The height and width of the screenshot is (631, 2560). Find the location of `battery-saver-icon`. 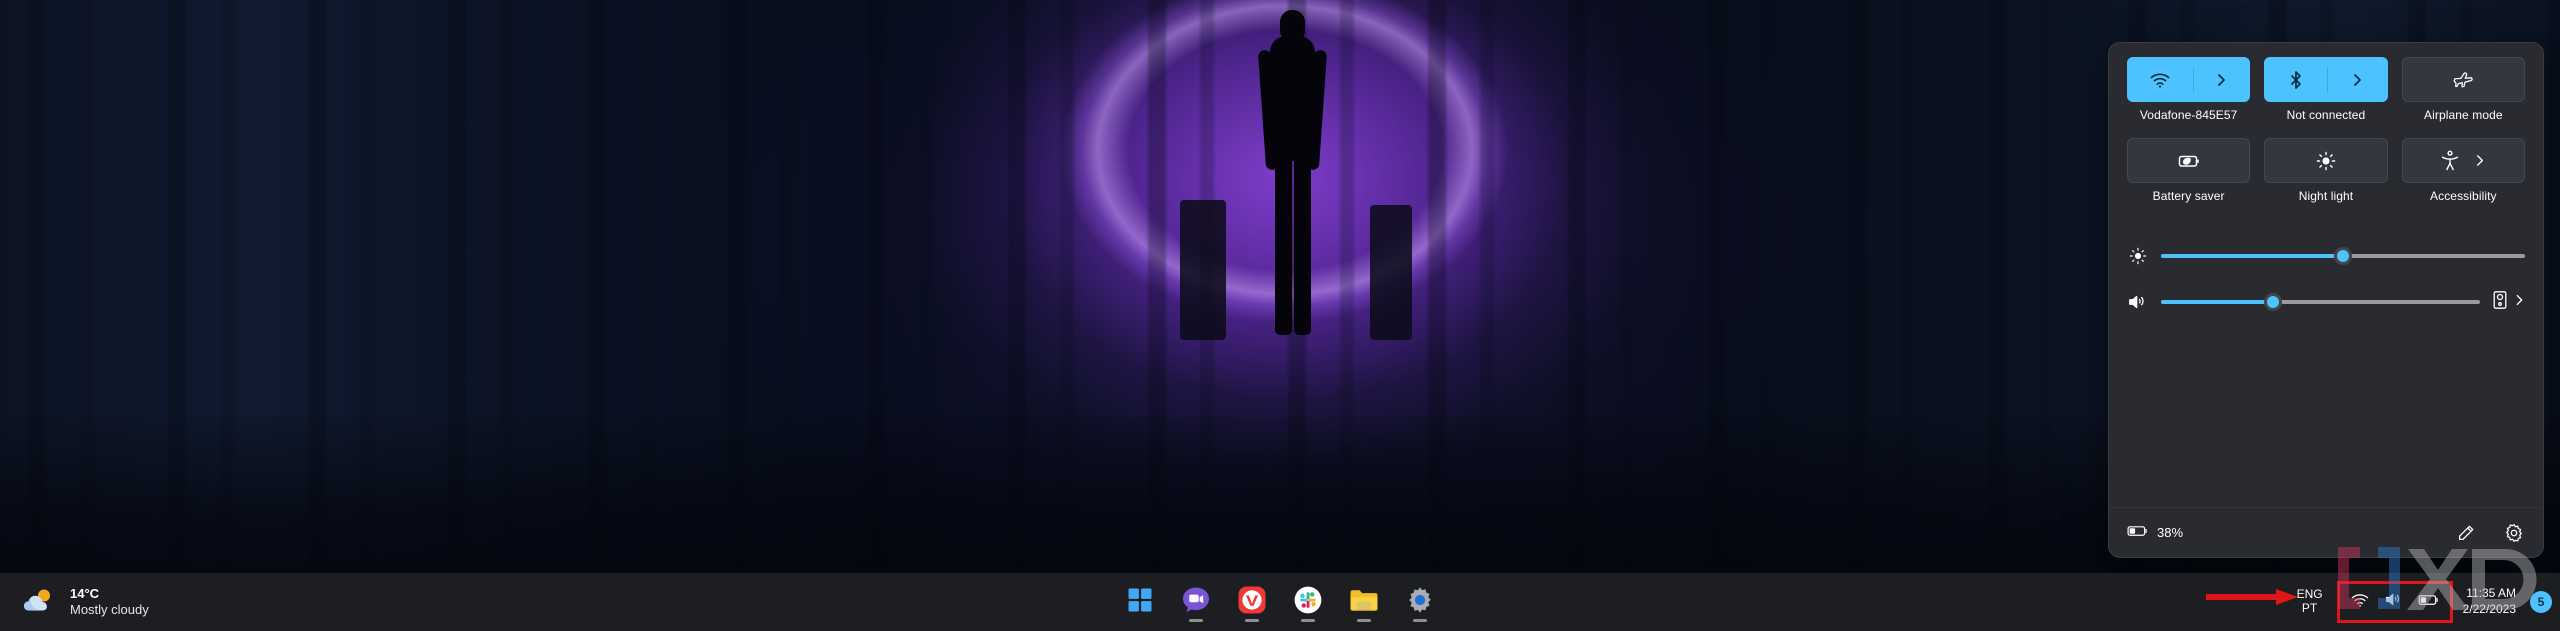

battery-saver-icon is located at coordinates (2189, 161).